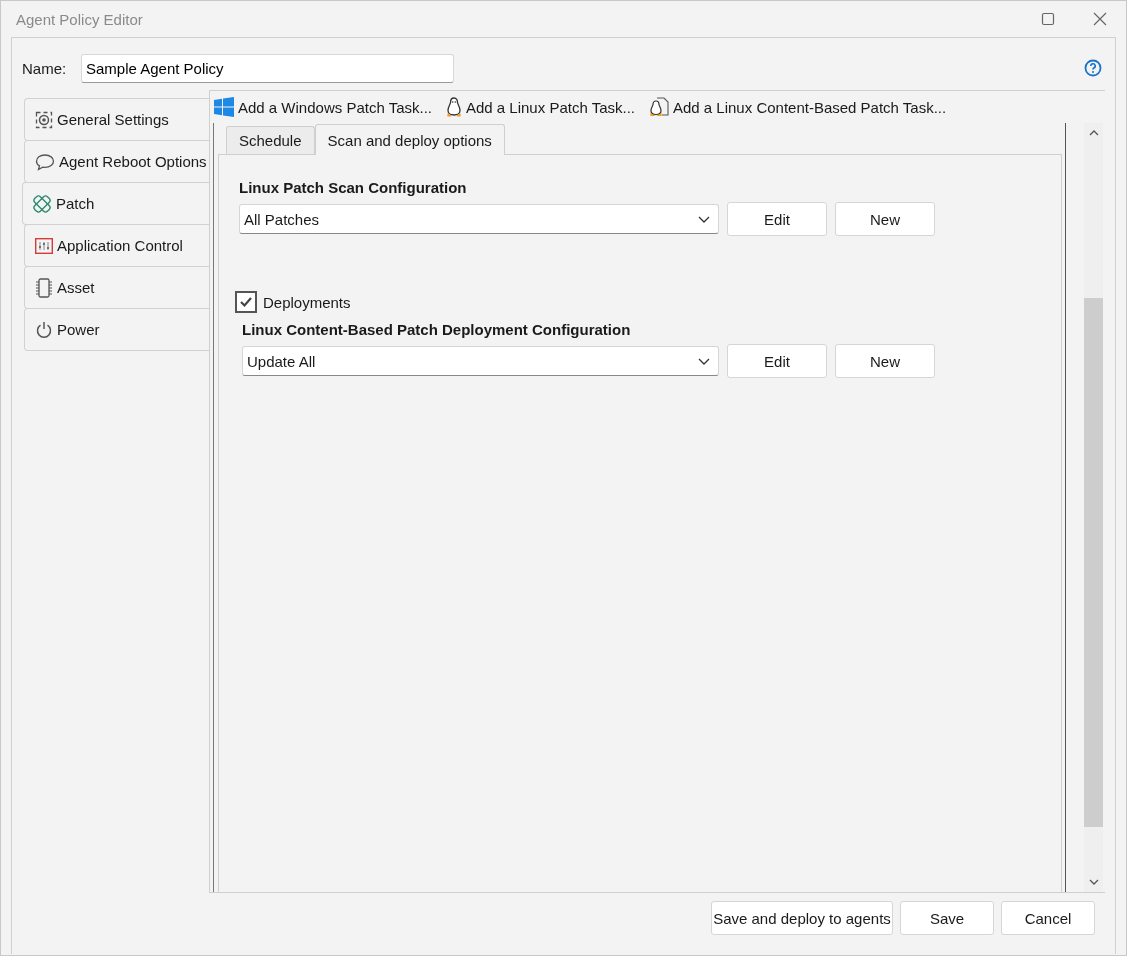 The image size is (1127, 956). Describe the element at coordinates (1100, 19) in the screenshot. I see `close-icon` at that location.